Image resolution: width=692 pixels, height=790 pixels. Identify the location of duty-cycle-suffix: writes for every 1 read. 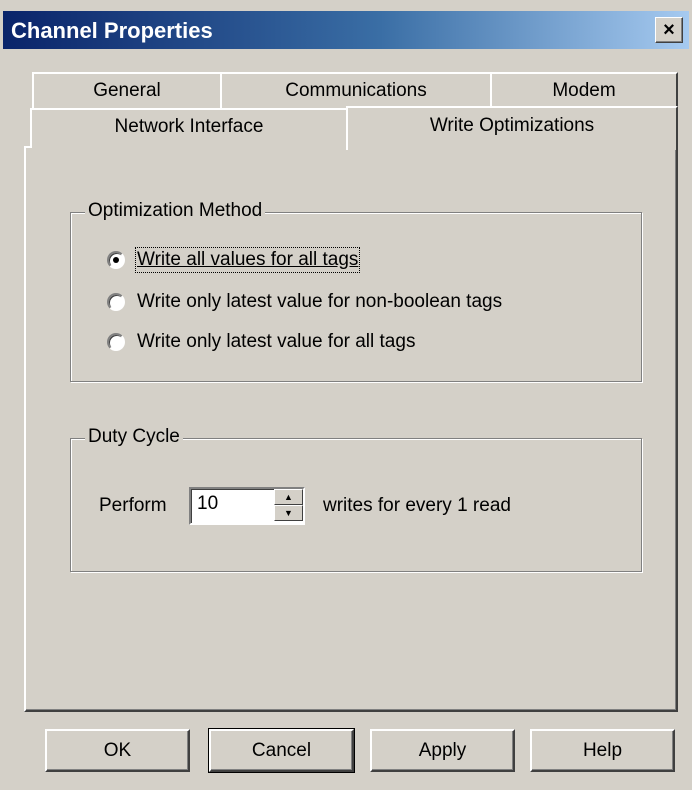
(417, 505).